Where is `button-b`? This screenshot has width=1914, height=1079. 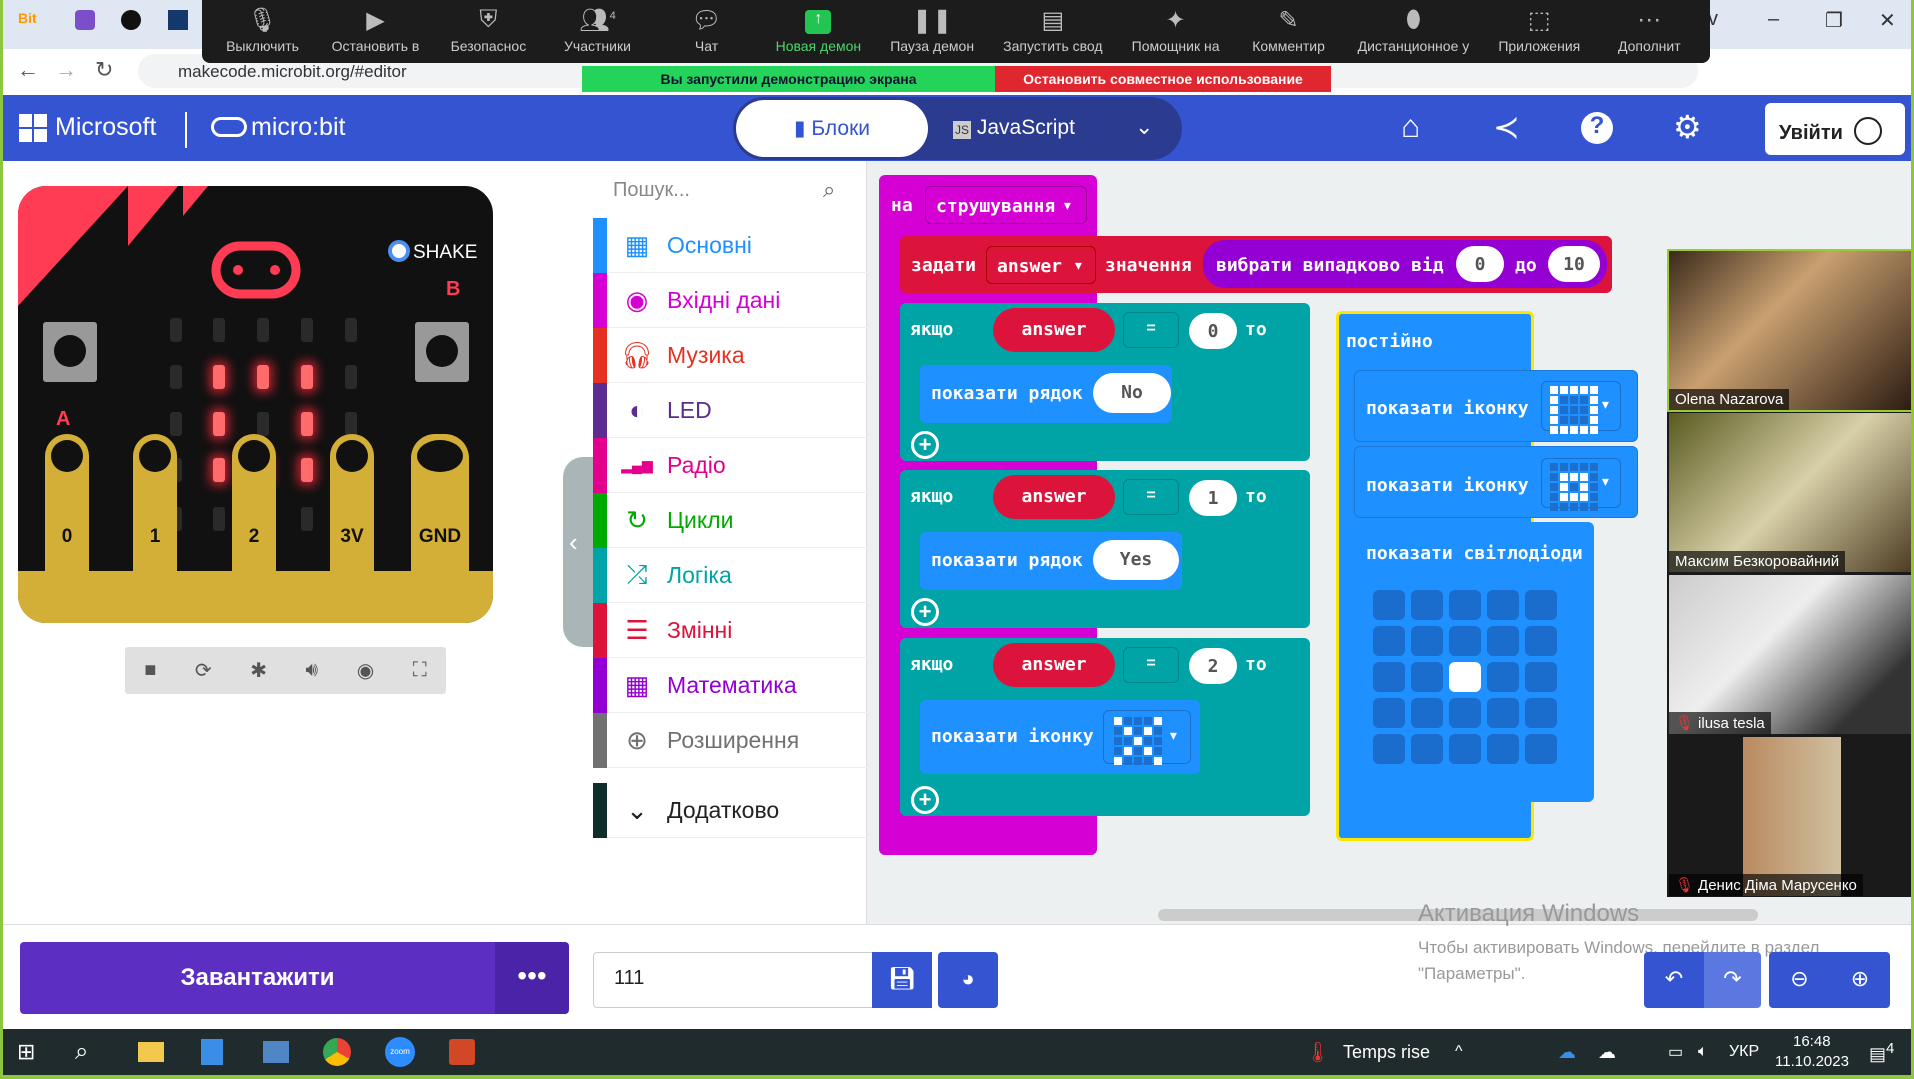 button-b is located at coordinates (442, 352).